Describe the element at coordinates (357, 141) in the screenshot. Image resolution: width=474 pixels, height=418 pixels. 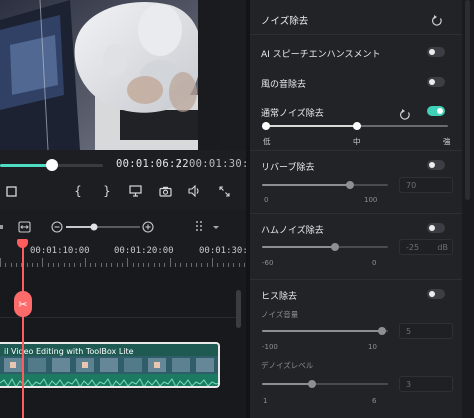
I see `level-mid-label: 中` at that location.